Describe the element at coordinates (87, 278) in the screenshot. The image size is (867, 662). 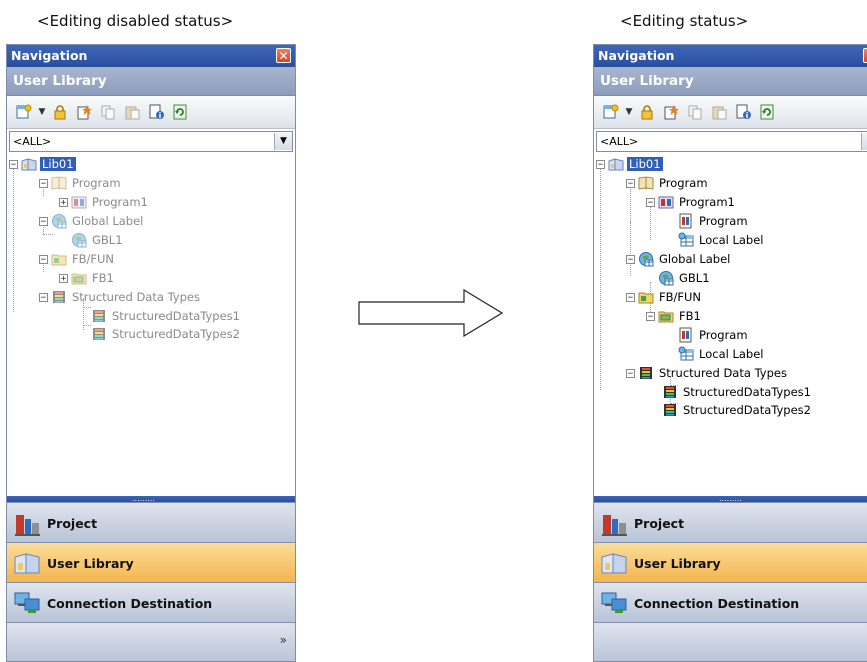
I see `tree-node-fb1: + FB1` at that location.